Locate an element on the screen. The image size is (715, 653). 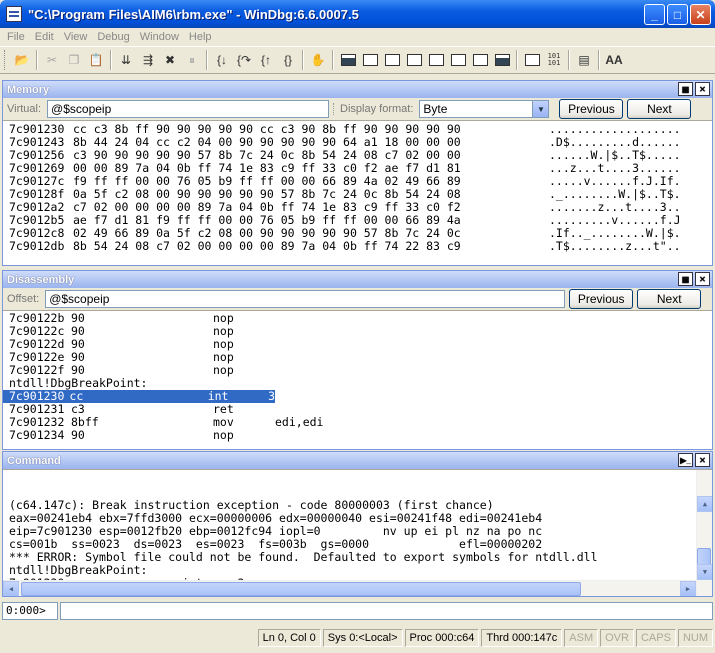
virtual-address-input: @$scopeip is located at coordinates (188, 109).